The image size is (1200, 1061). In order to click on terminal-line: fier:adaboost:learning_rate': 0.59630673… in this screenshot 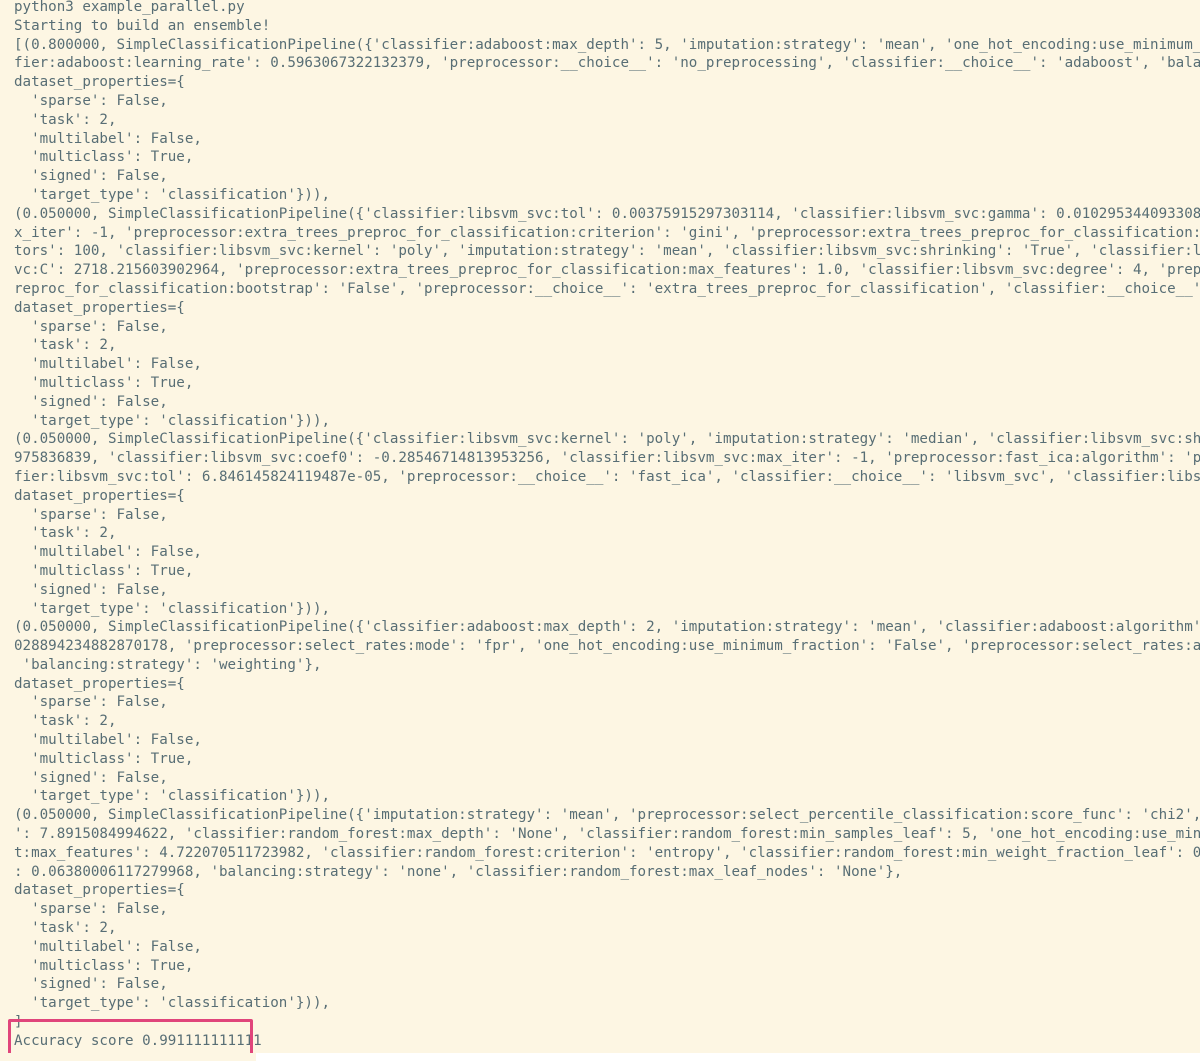, I will do `click(607, 63)`.